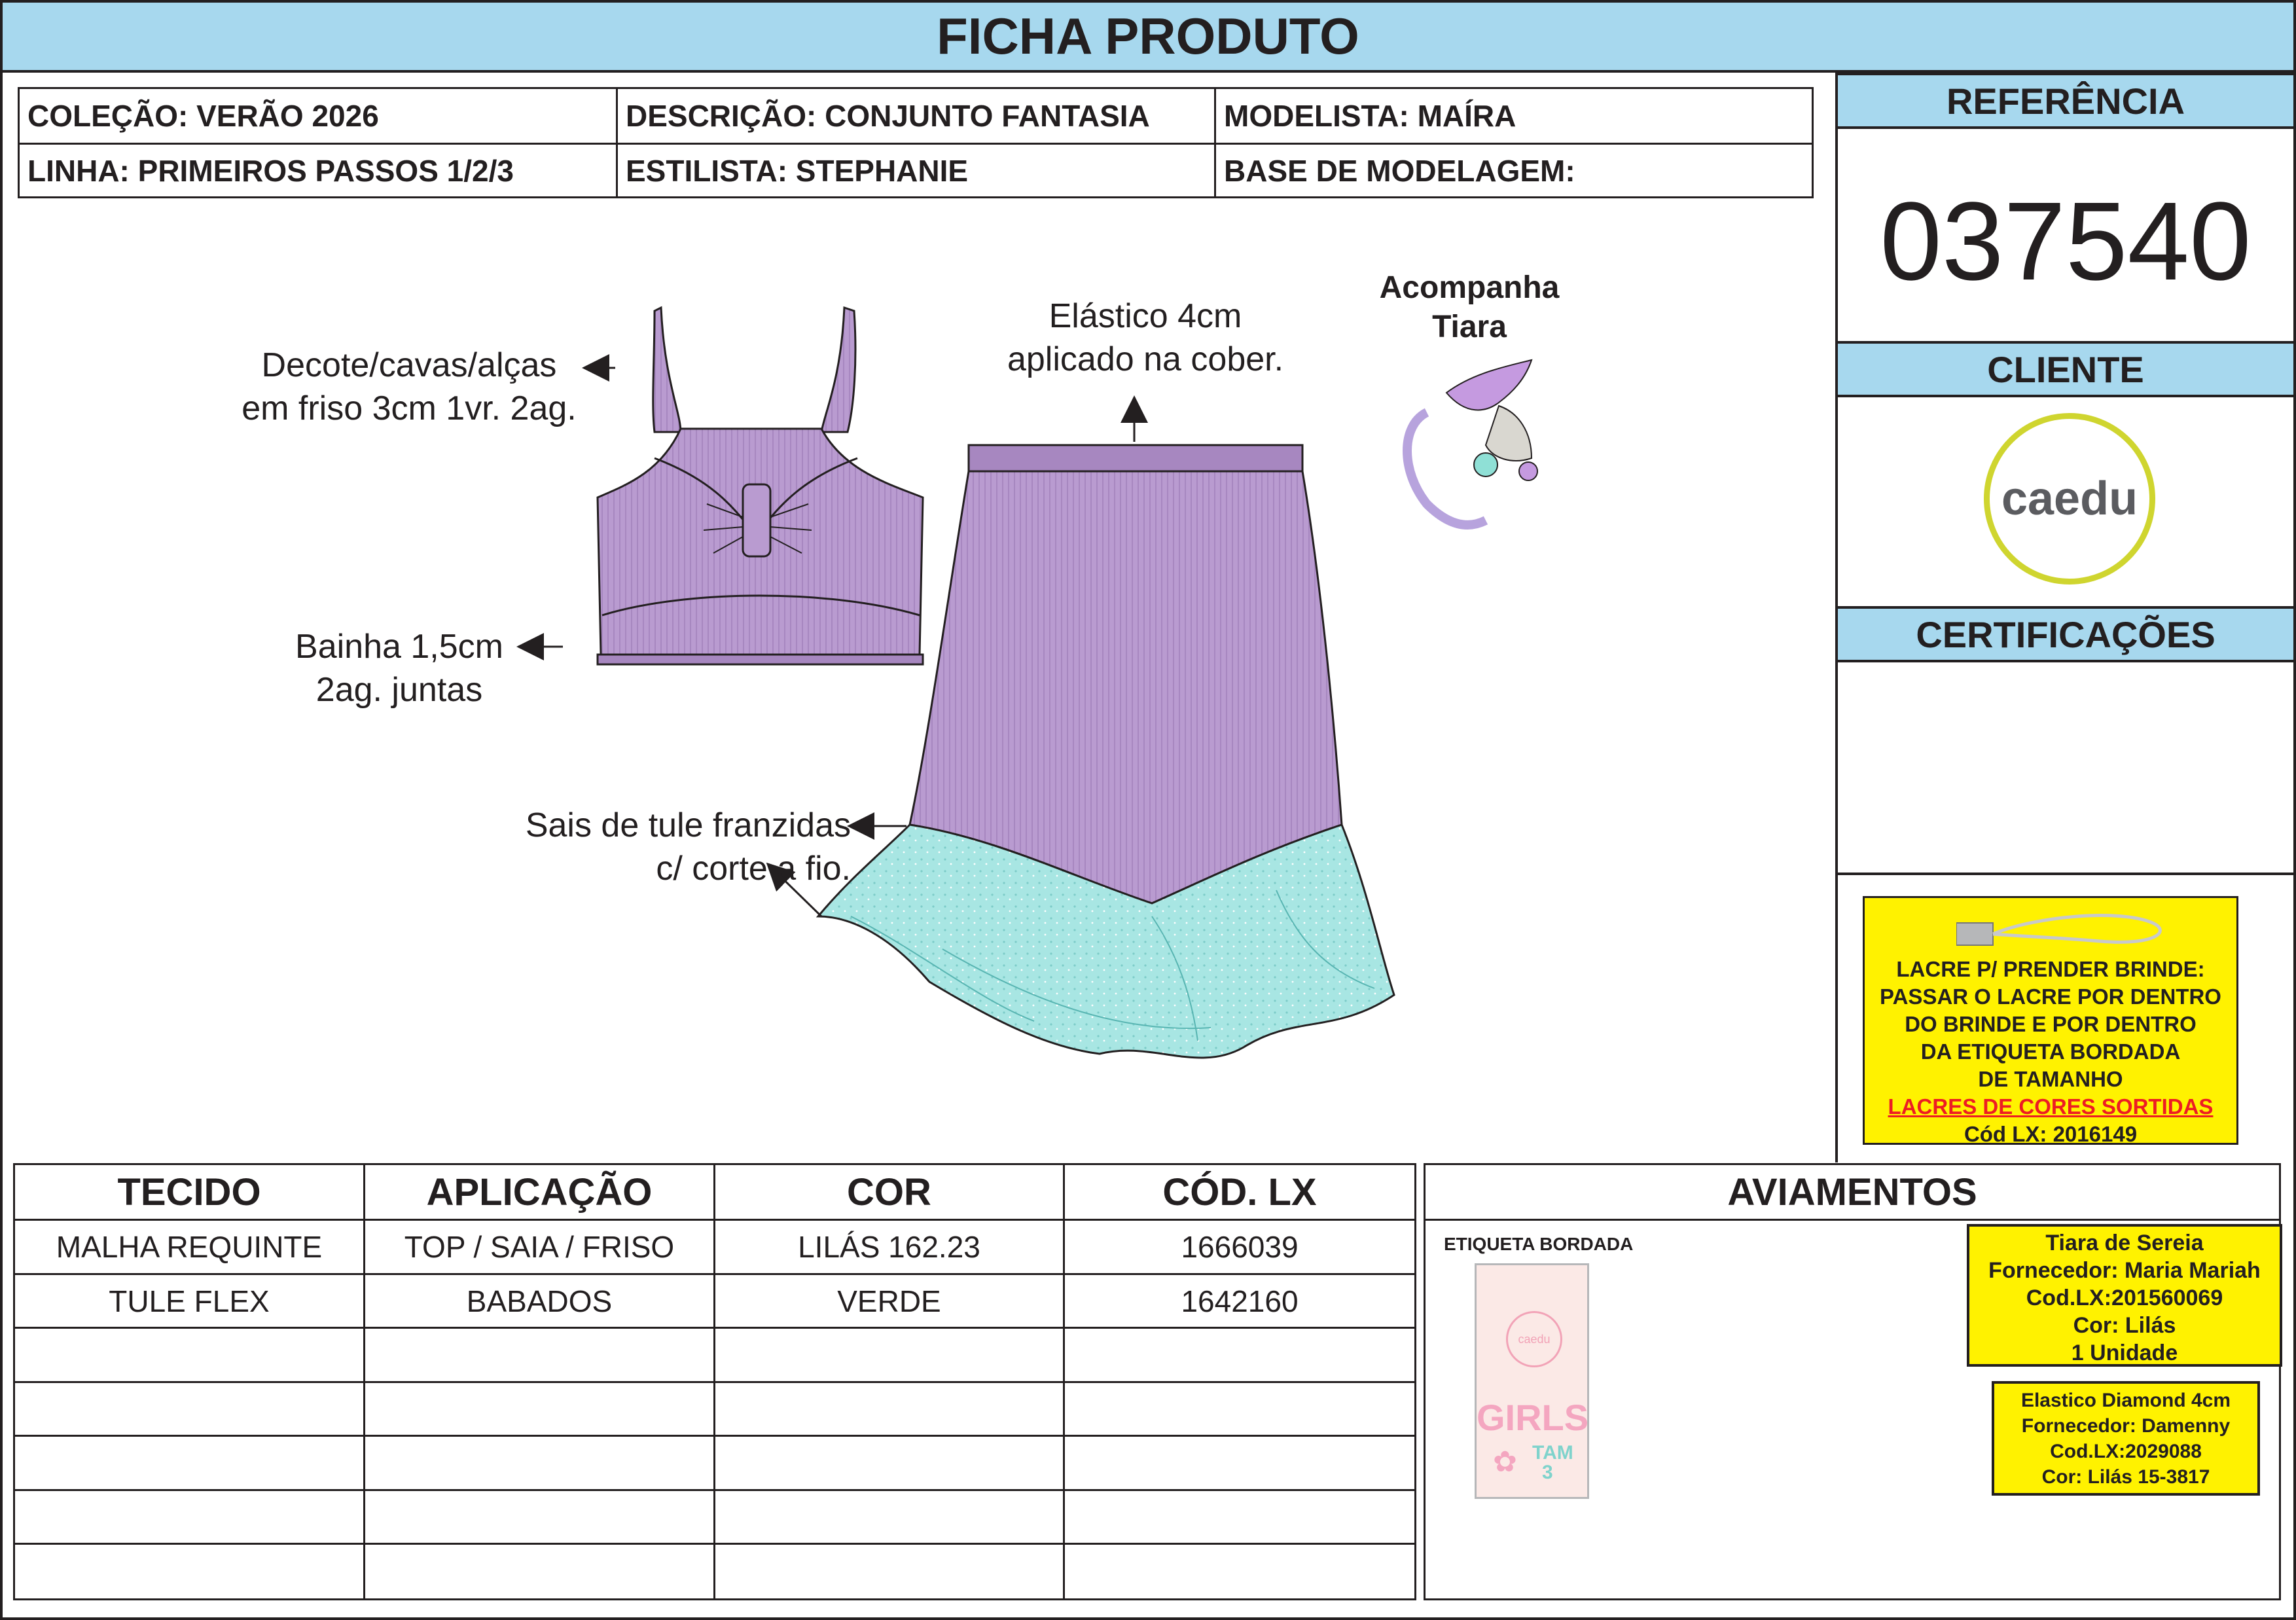 This screenshot has height=1620, width=2296. I want to click on table-cell: 1642160, so click(1240, 1301).